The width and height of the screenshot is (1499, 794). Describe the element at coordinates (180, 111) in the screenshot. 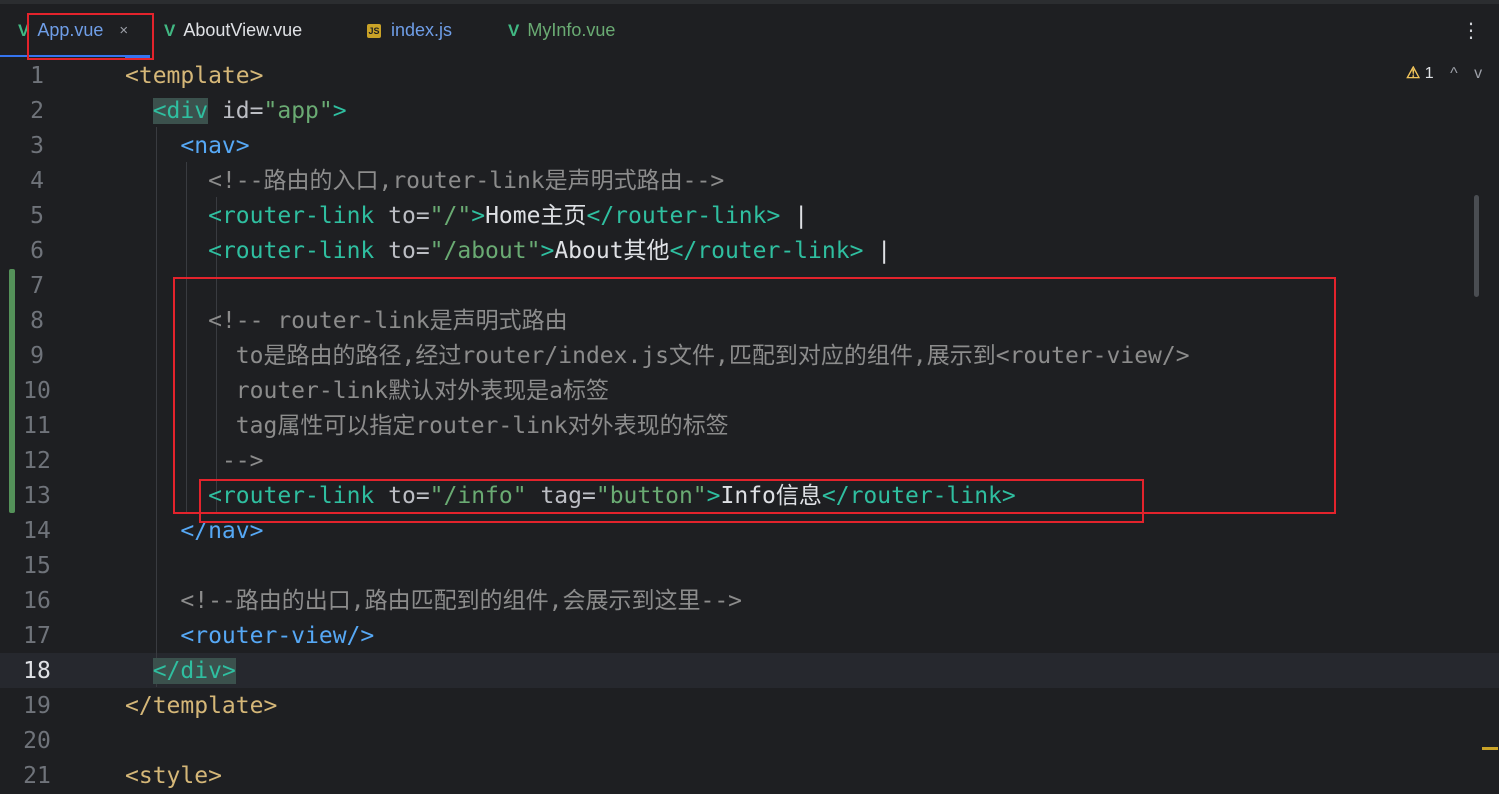

I see `code-token: <div` at that location.